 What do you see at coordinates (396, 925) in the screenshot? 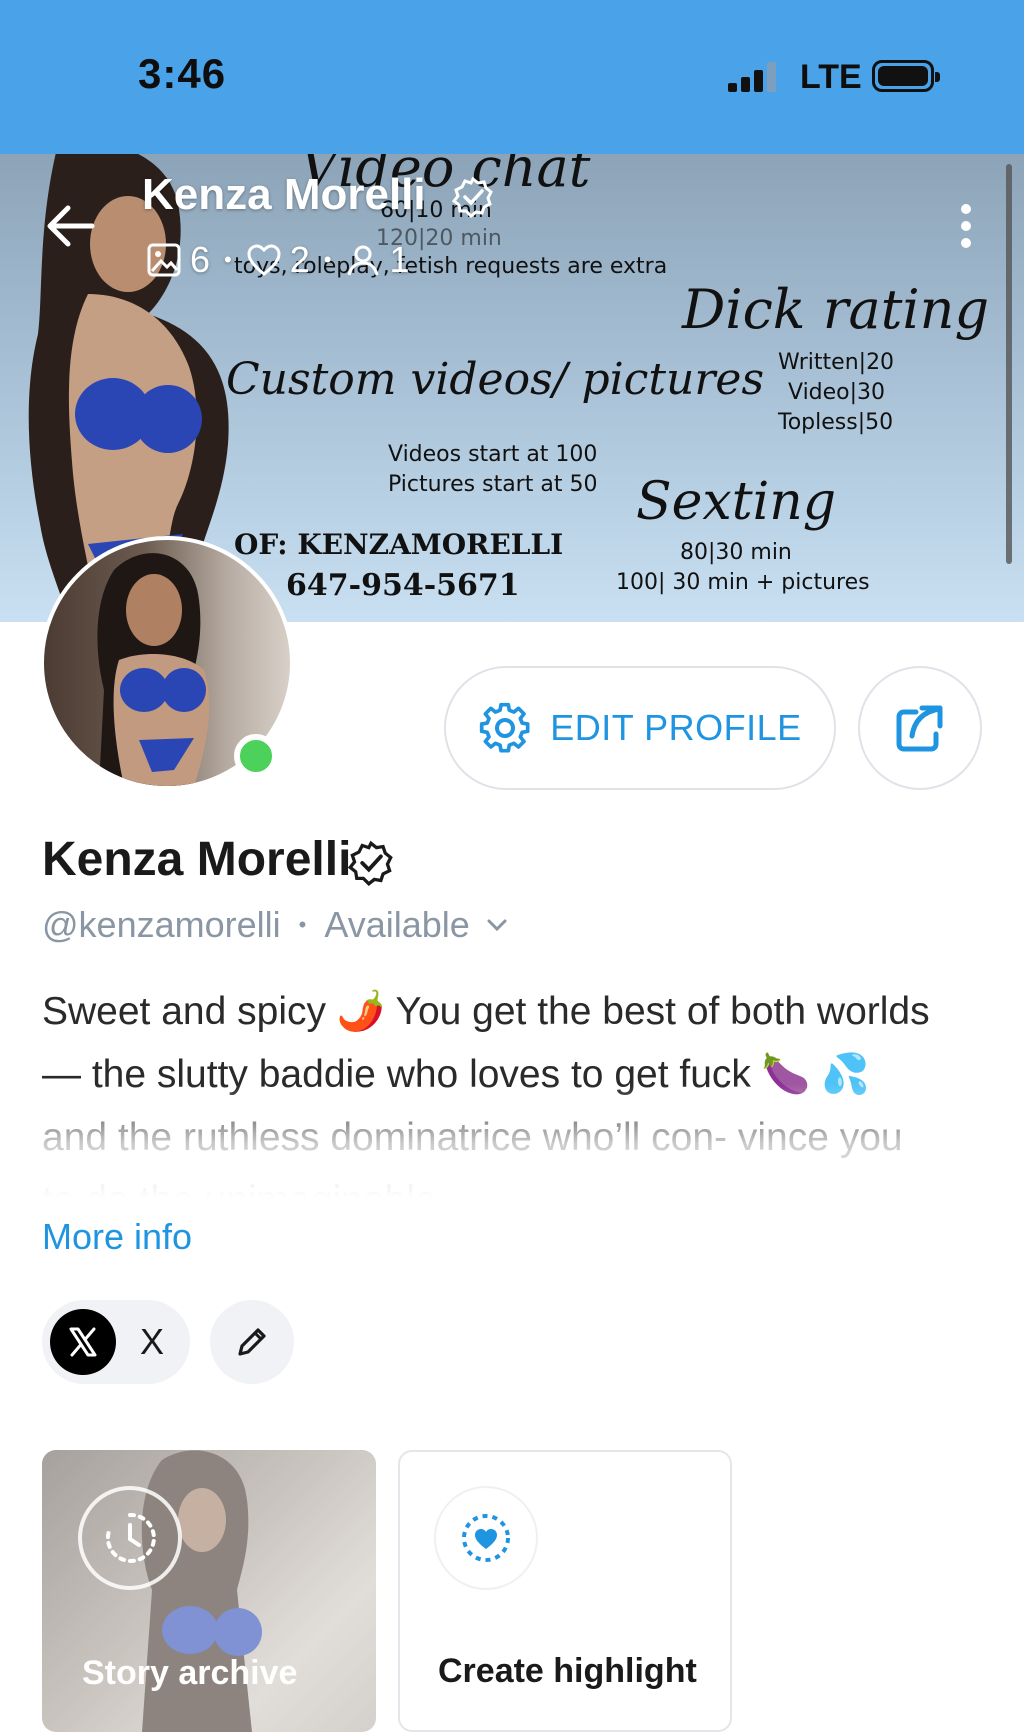
I see `availability-dropdown: Available` at bounding box center [396, 925].